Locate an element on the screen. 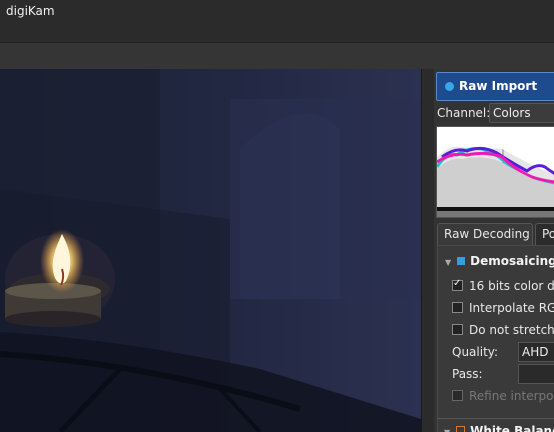 This screenshot has height=432, width=554. pass-spinbox is located at coordinates (536, 374).